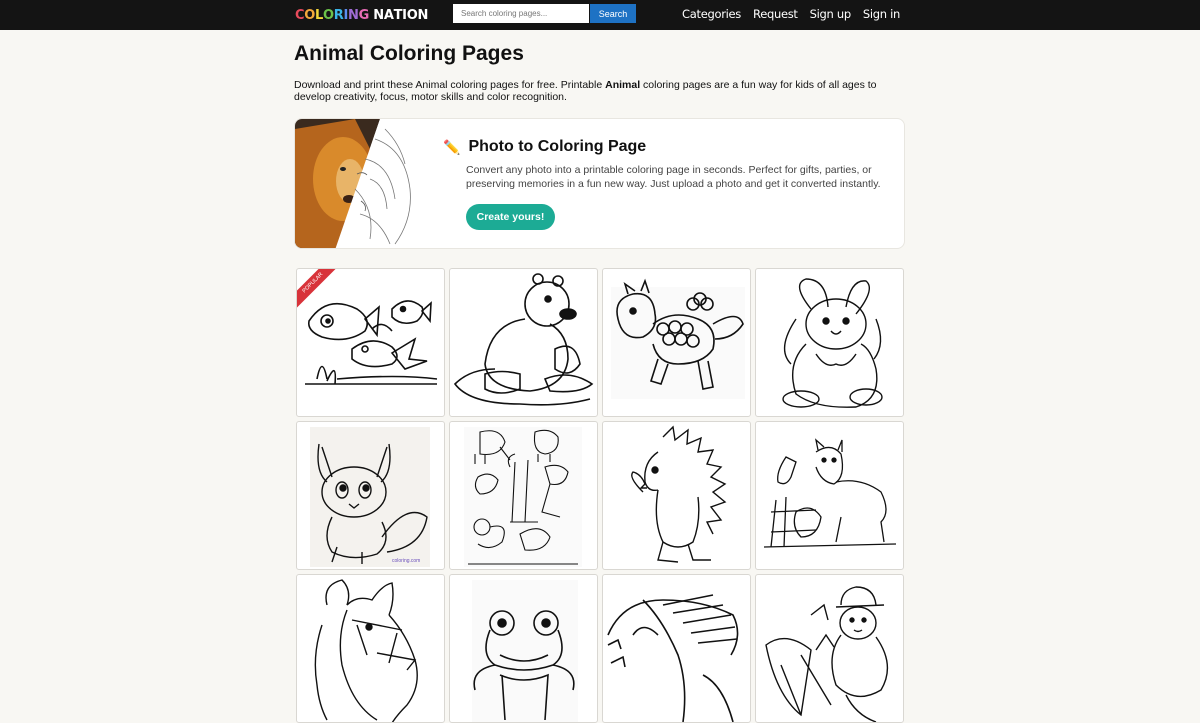 The image size is (1200, 723). I want to click on coloring-card-hedgehog, so click(676, 495).